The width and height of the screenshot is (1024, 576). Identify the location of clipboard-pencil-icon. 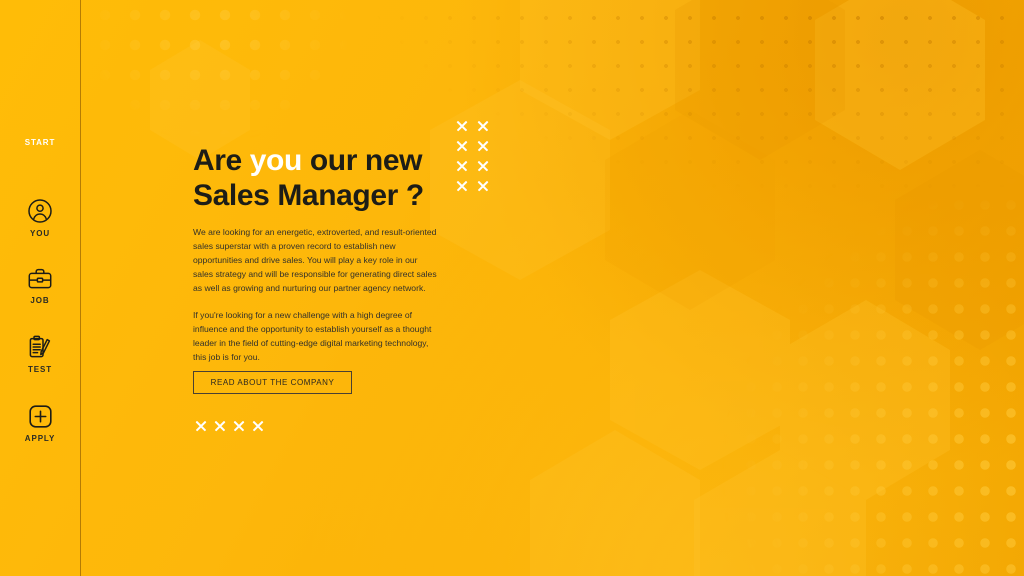
(40, 347).